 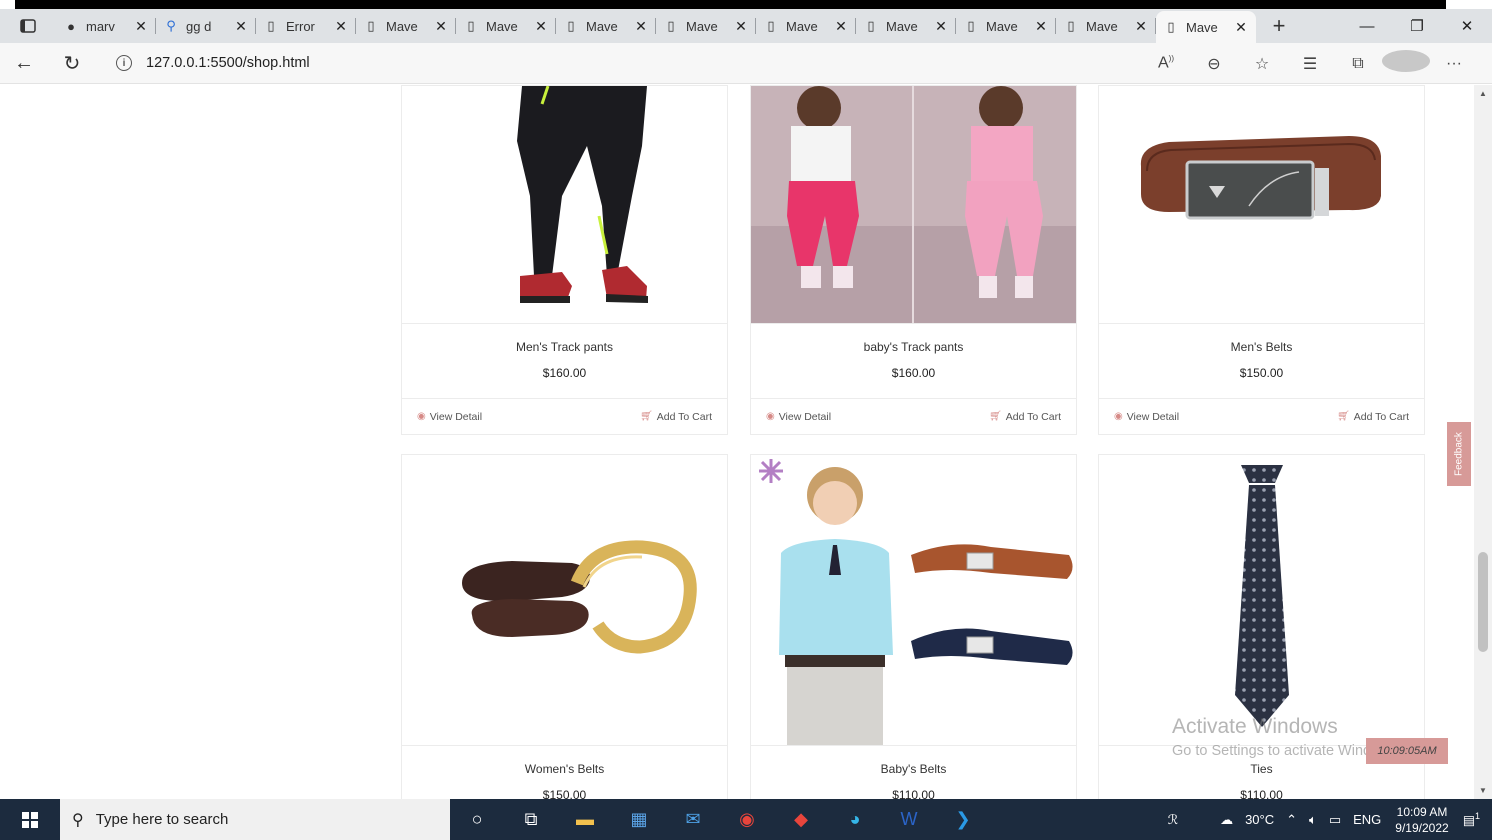 I want to click on minimize-icon: —, so click(x=1367, y=26).